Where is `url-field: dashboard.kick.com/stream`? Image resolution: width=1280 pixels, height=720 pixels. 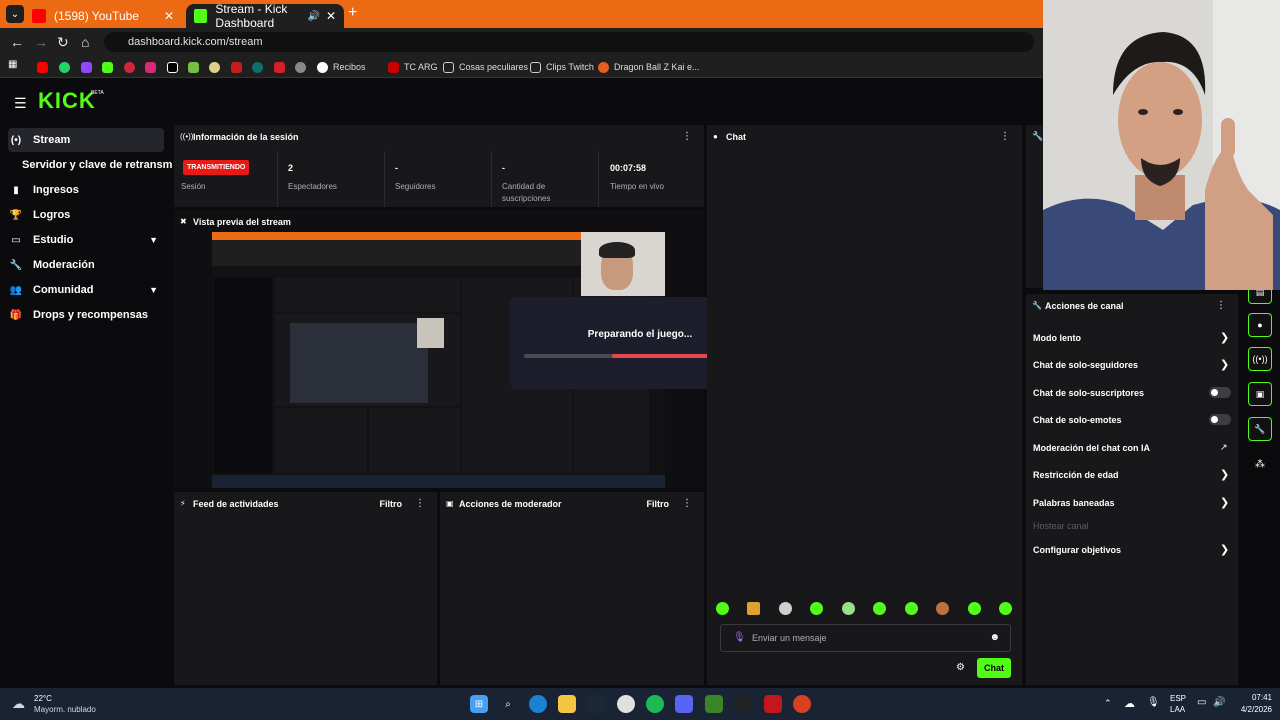 url-field: dashboard.kick.com/stream is located at coordinates (569, 42).